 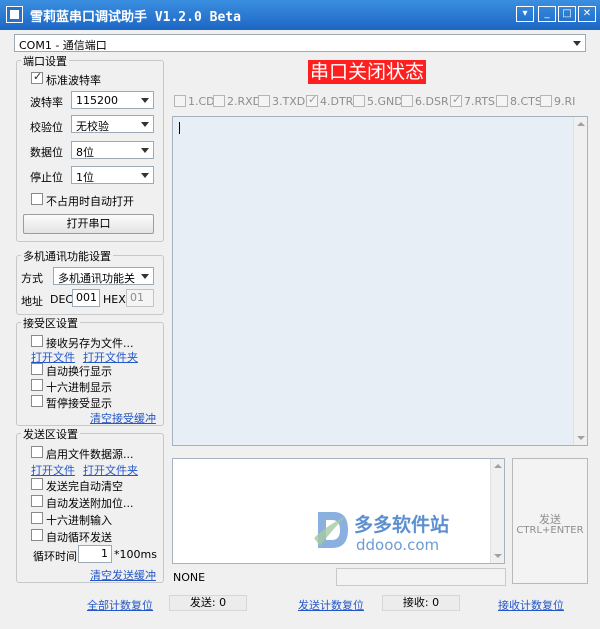 I want to click on window-title: 雪莉蓝串口调试助手 V1.2.0 Beta, so click(x=135, y=17).